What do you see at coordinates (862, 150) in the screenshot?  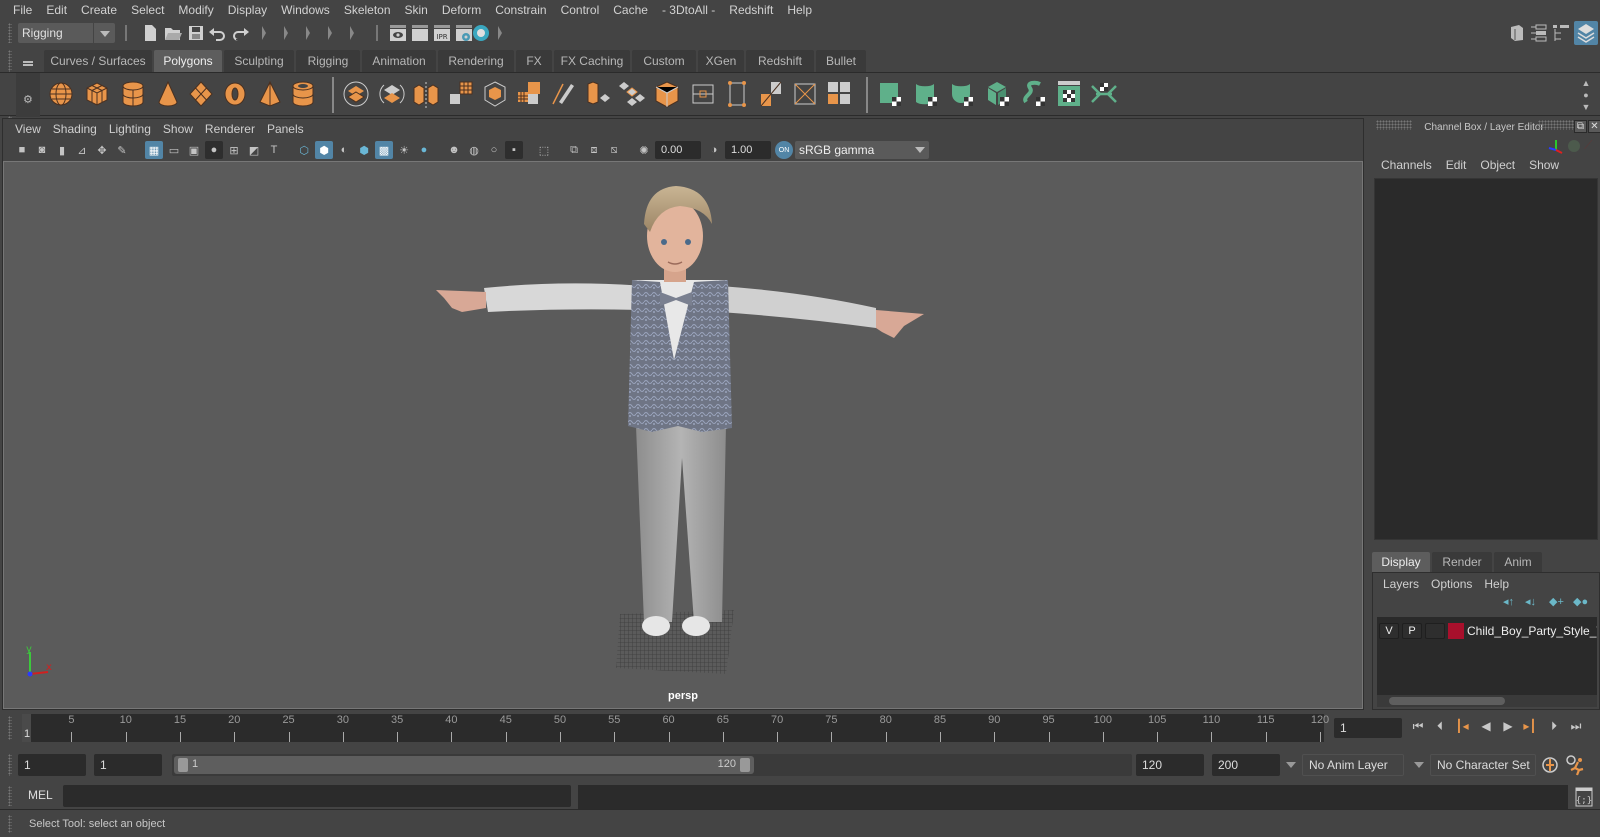 I see `view-transform-select: sRGB gamma` at bounding box center [862, 150].